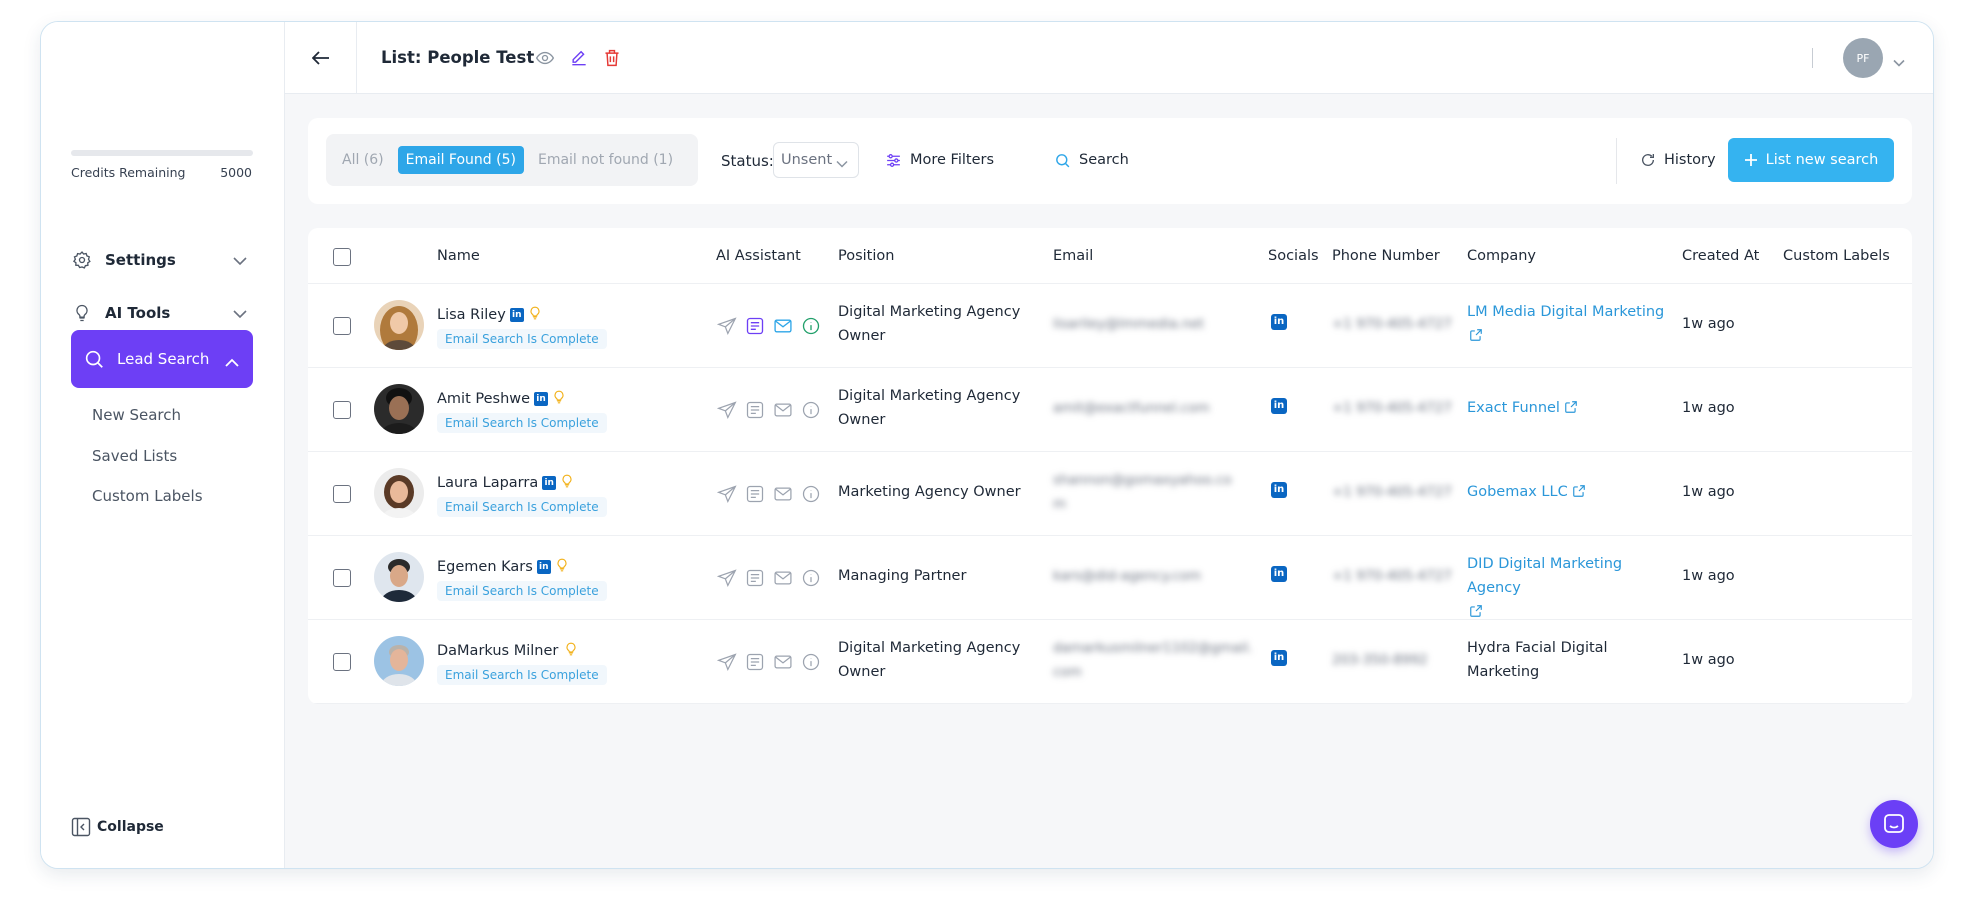  Describe the element at coordinates (399, 409) in the screenshot. I see `avatar` at that location.